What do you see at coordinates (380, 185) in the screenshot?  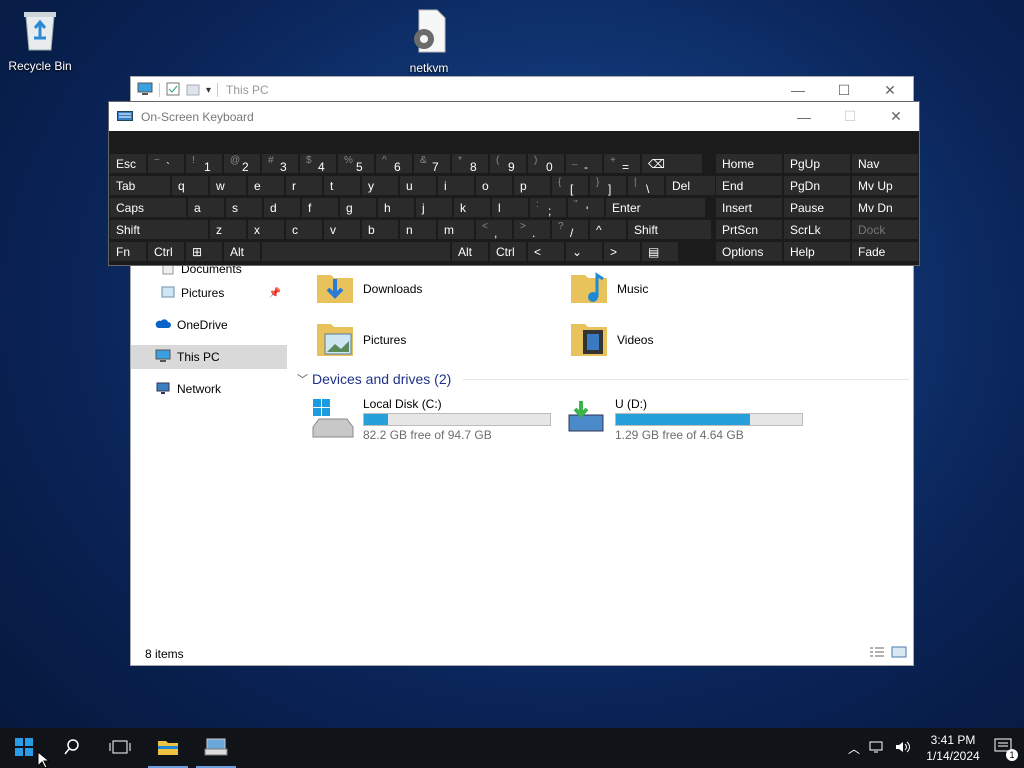 I see `key: y` at bounding box center [380, 185].